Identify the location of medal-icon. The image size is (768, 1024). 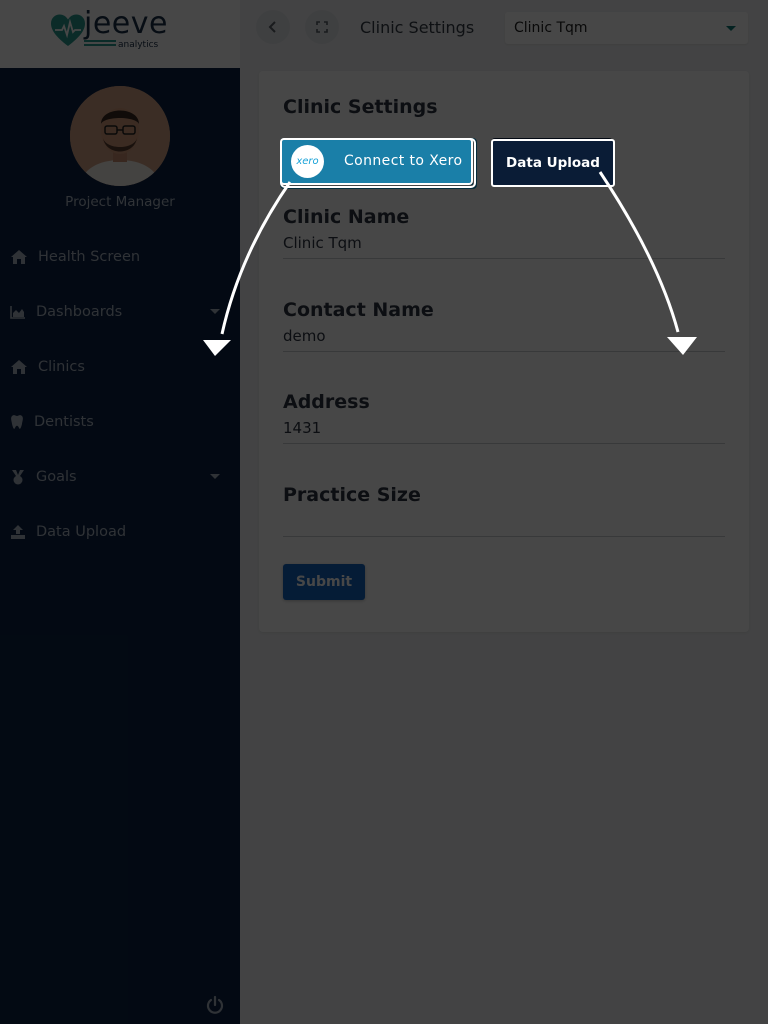
(18, 477).